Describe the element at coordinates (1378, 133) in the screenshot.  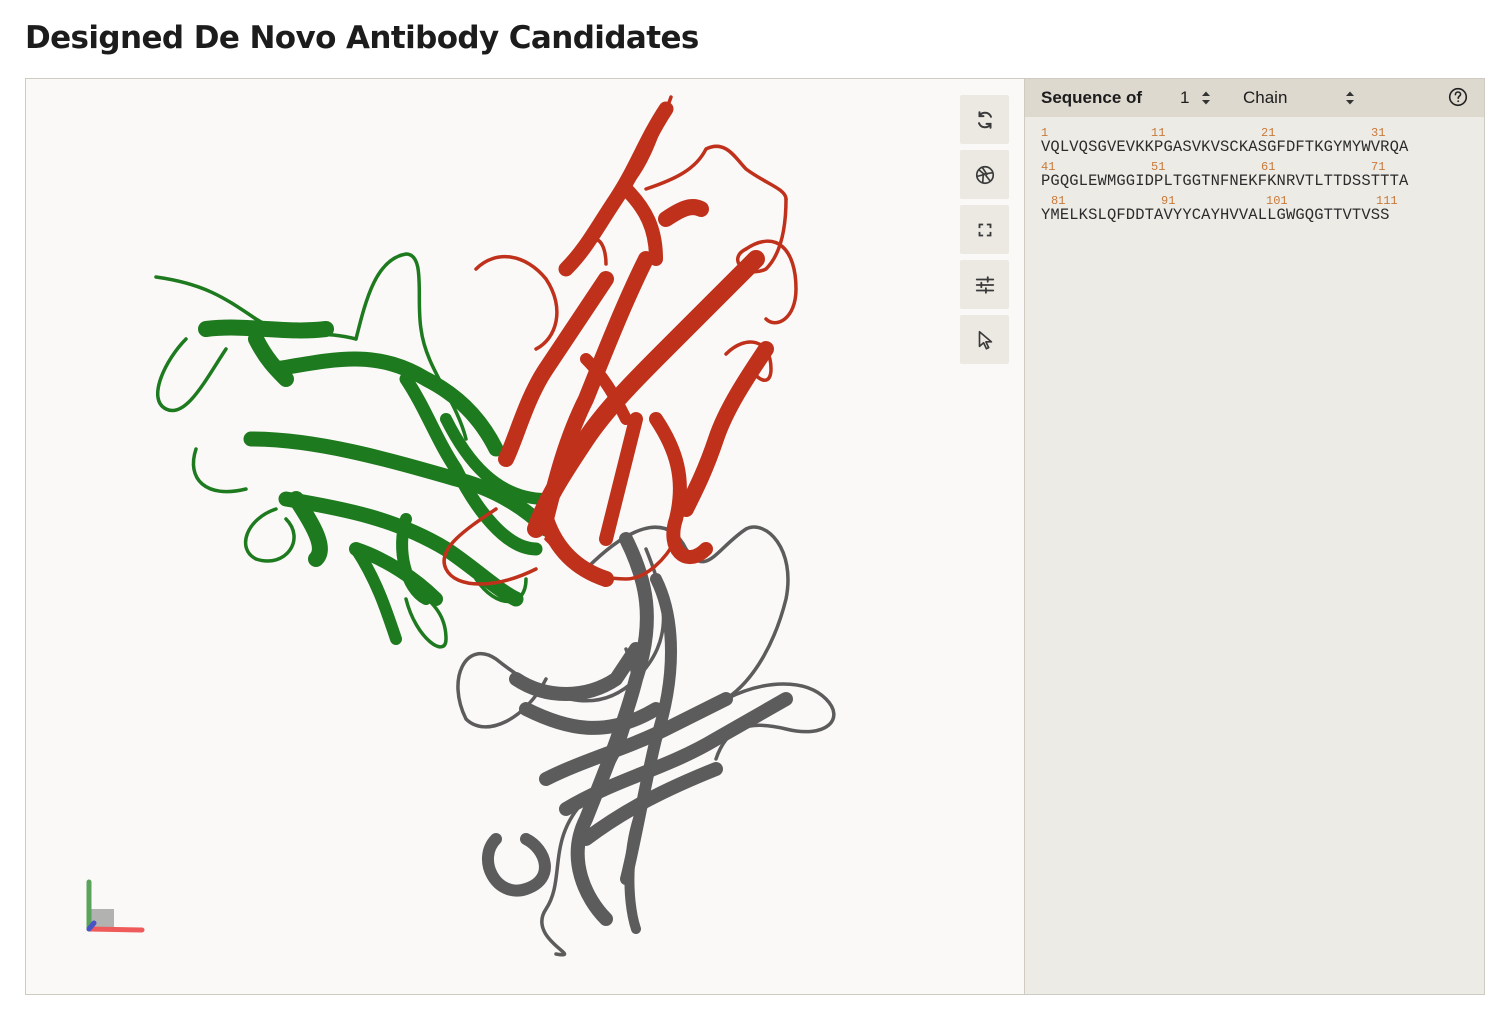
I see `residue-number: 31` at that location.